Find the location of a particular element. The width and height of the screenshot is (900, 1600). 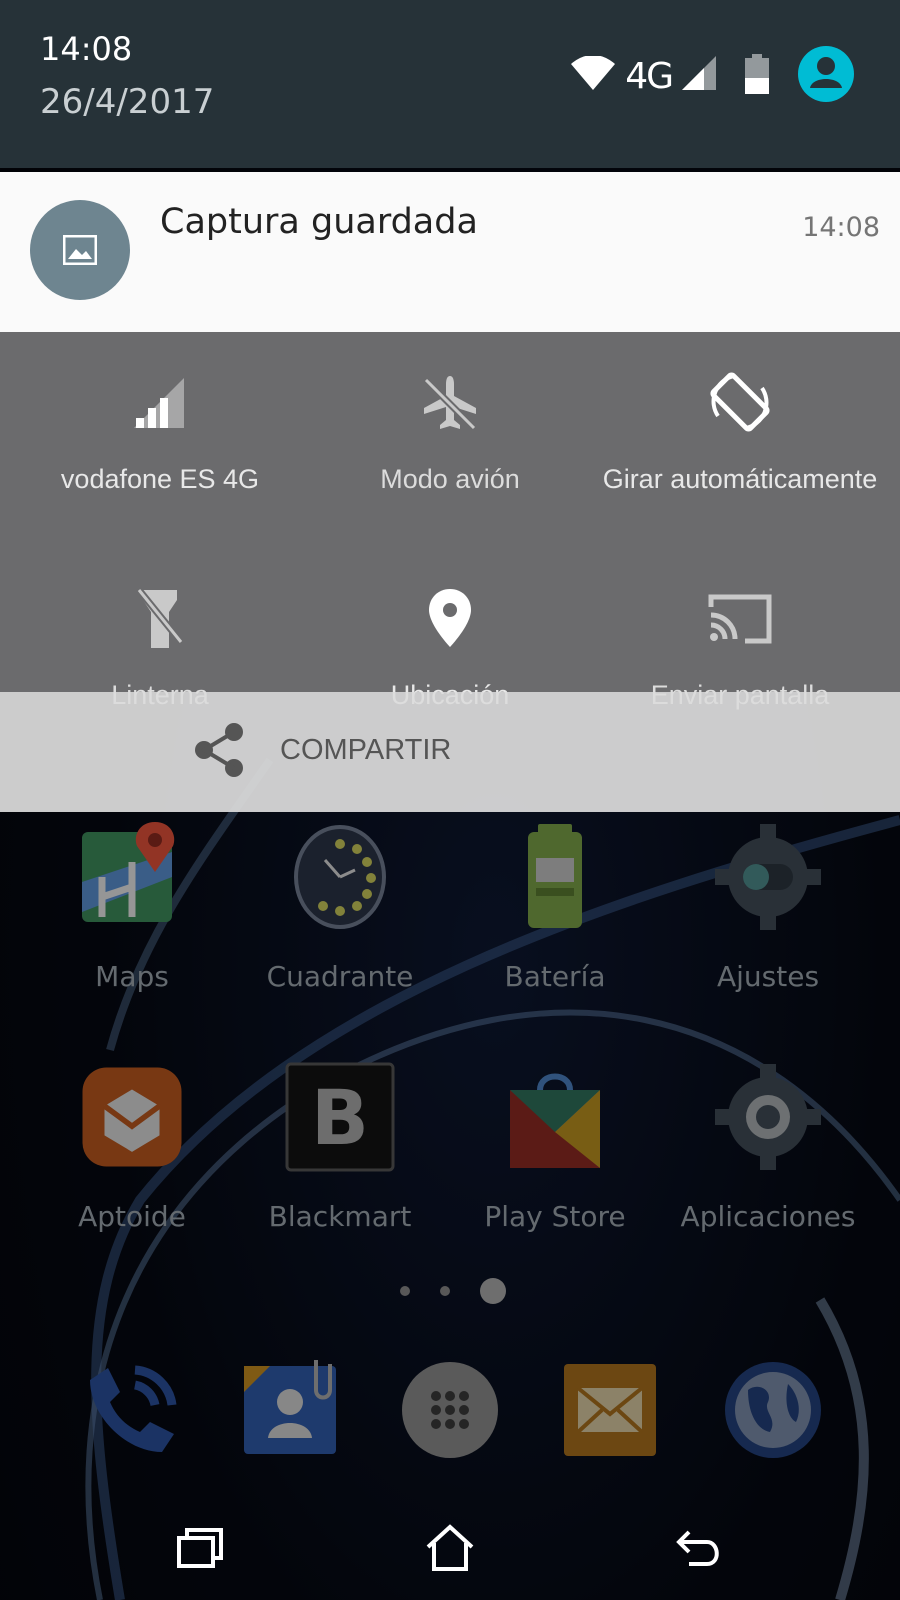

battery-status-icon is located at coordinates (757, 76).